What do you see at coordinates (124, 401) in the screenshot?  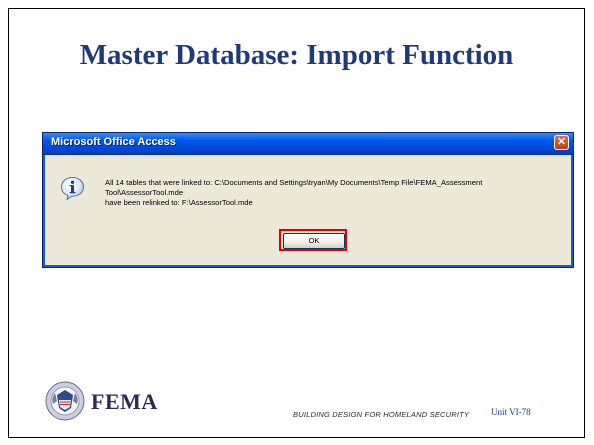 I see `fema-wordmark: FEMA` at bounding box center [124, 401].